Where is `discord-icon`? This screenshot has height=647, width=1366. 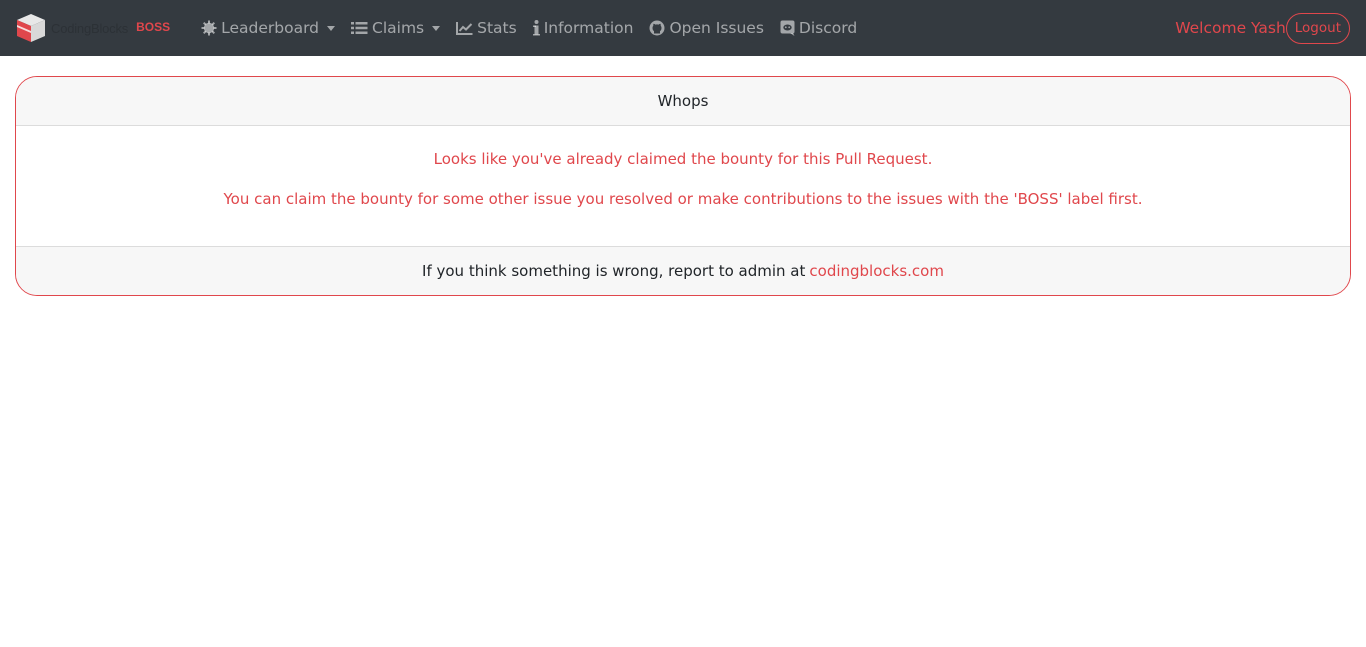
discord-icon is located at coordinates (787, 28).